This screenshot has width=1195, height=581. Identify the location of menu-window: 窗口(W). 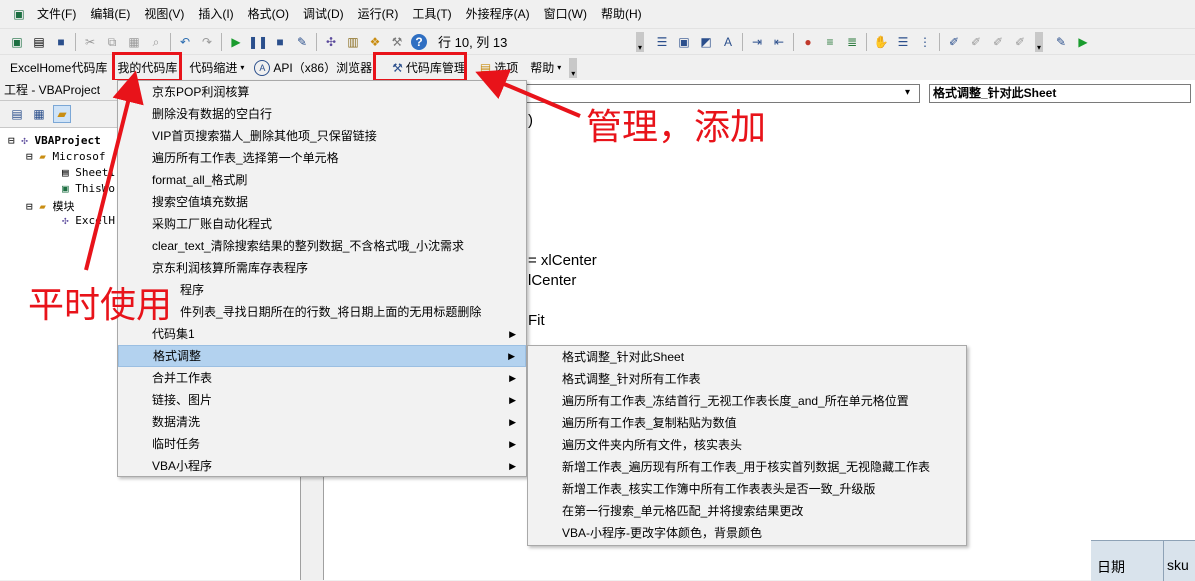
(565, 14).